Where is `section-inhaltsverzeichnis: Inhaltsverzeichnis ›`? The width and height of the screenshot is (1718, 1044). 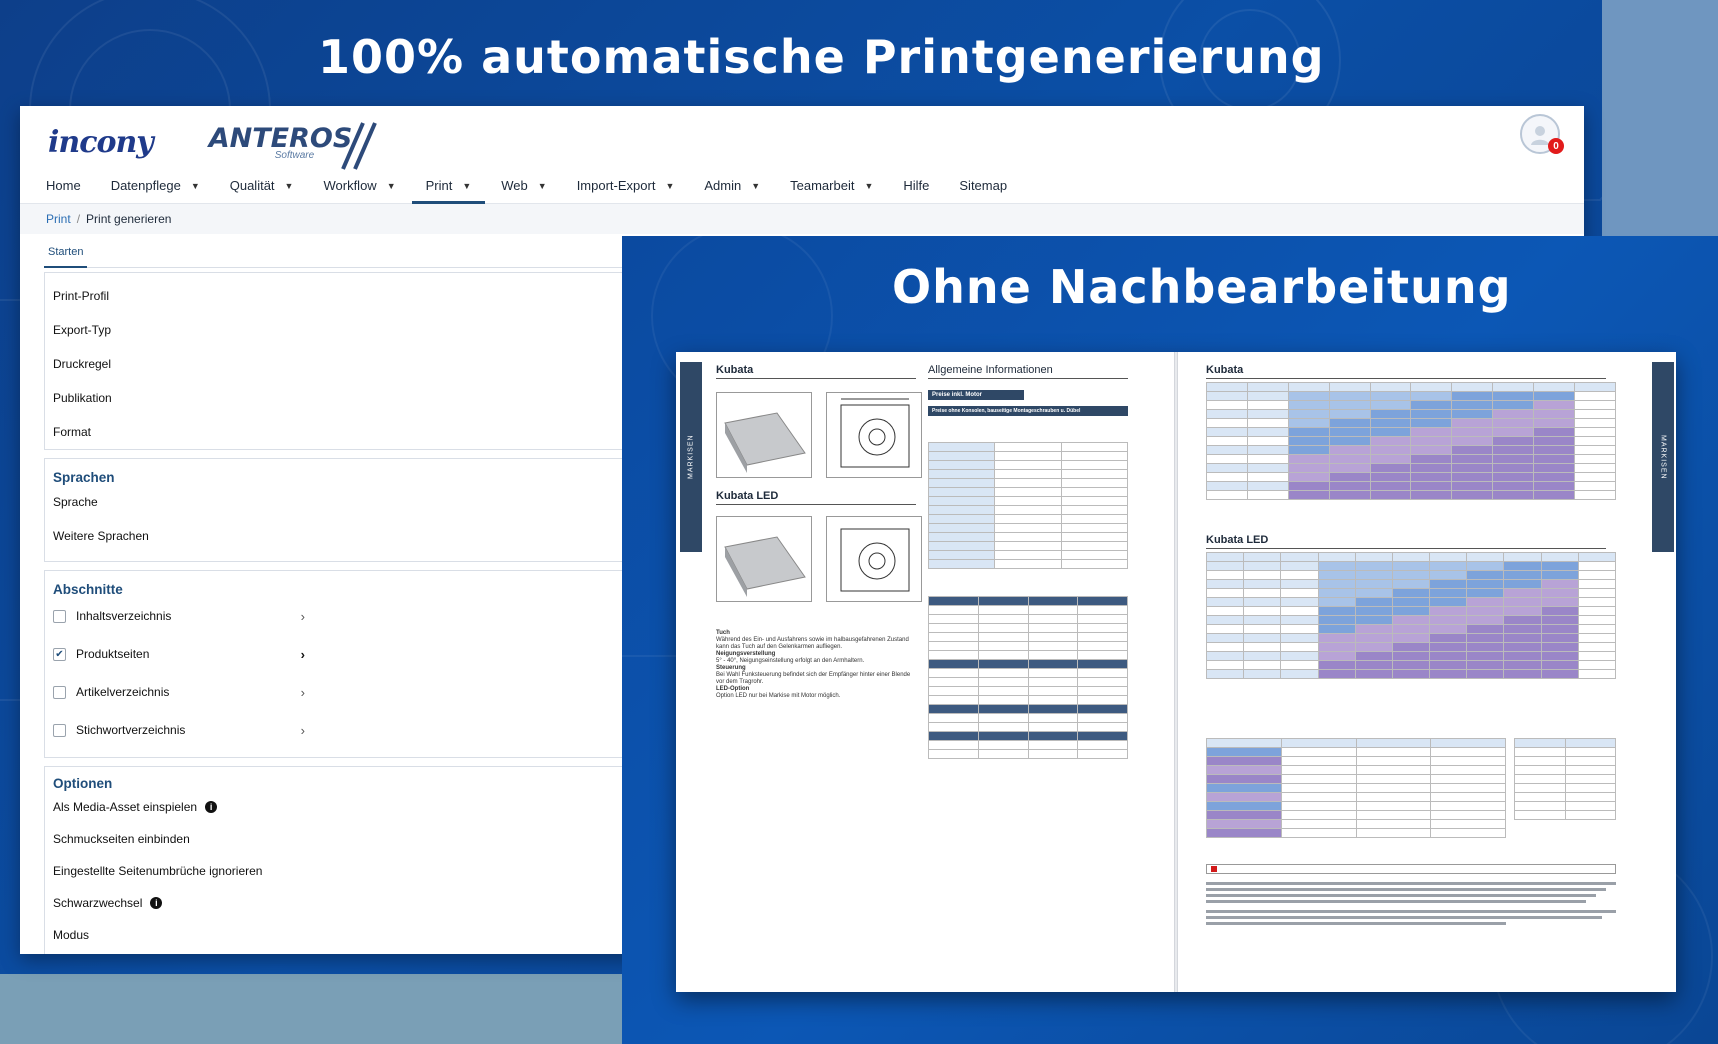 section-inhaltsverzeichnis: Inhaltsverzeichnis › is located at coordinates (175, 616).